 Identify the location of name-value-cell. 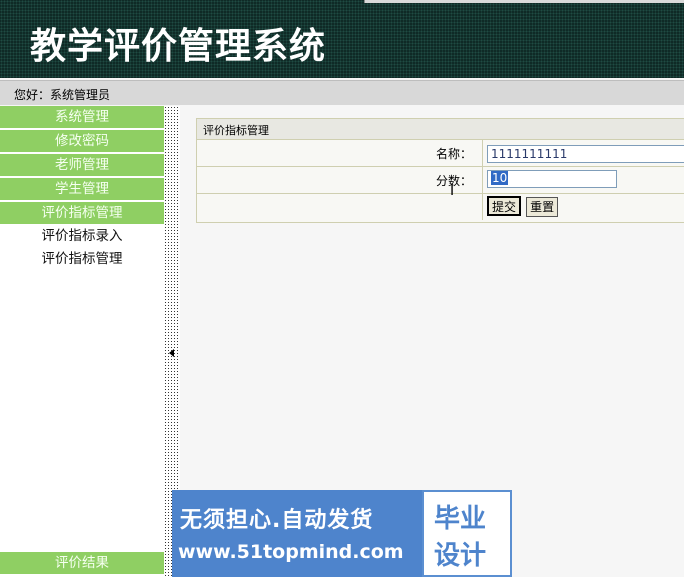
(585, 153).